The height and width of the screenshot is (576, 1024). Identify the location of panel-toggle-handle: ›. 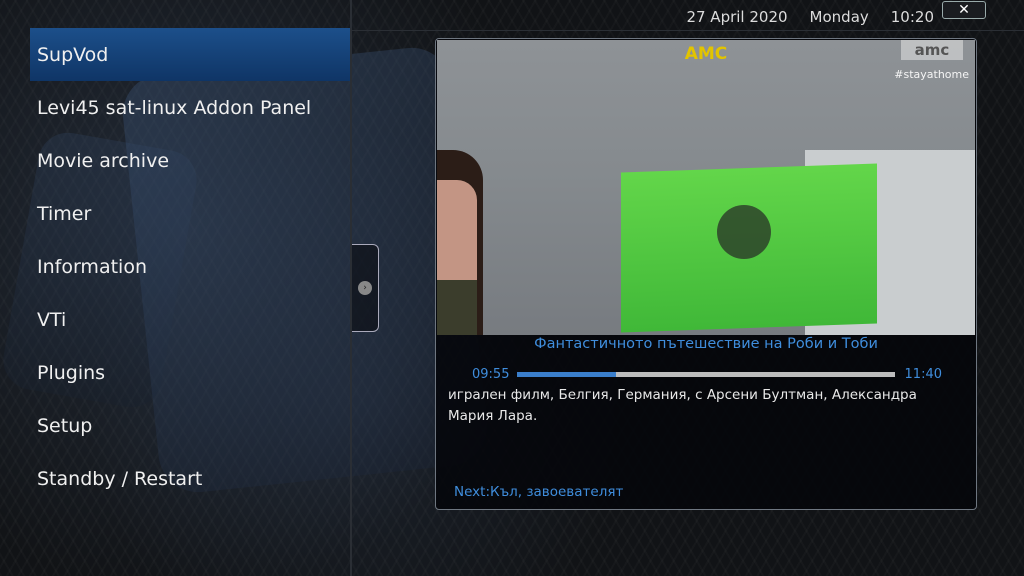
(365, 288).